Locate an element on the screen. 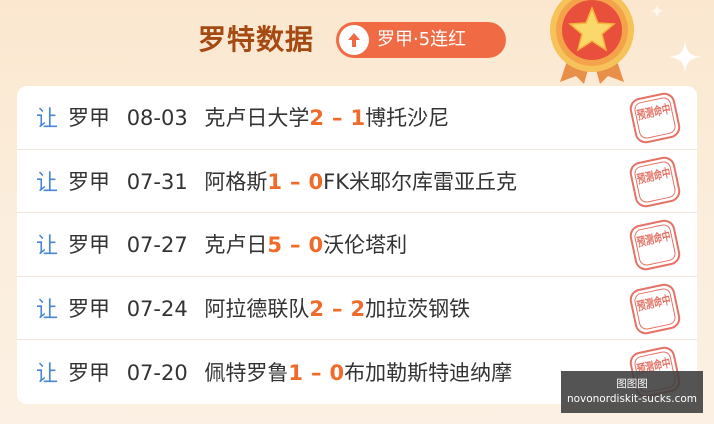 The height and width of the screenshot is (424, 714). match-info: 罗甲 07-20 佩特罗鲁1–0布加勒斯特迪纳摩 is located at coordinates (289, 372).